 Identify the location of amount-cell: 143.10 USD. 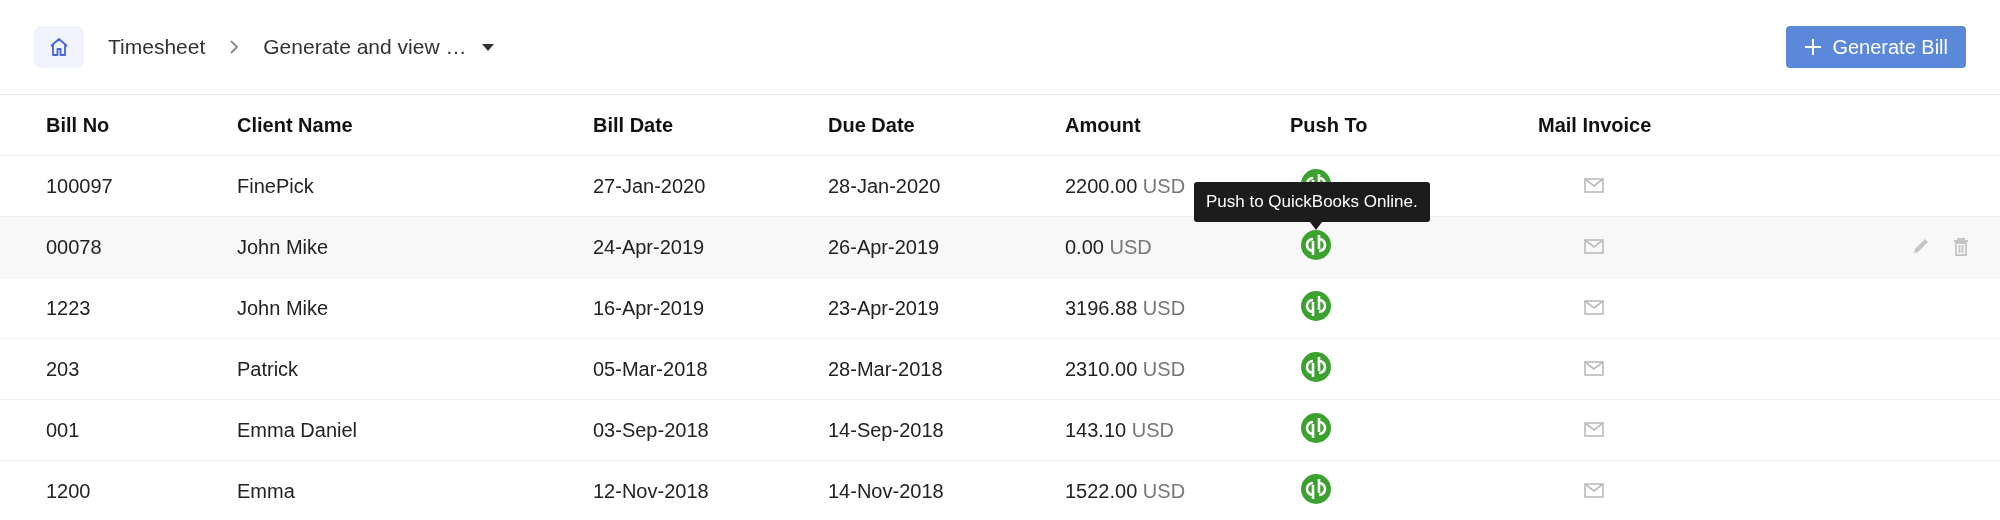
(1119, 429).